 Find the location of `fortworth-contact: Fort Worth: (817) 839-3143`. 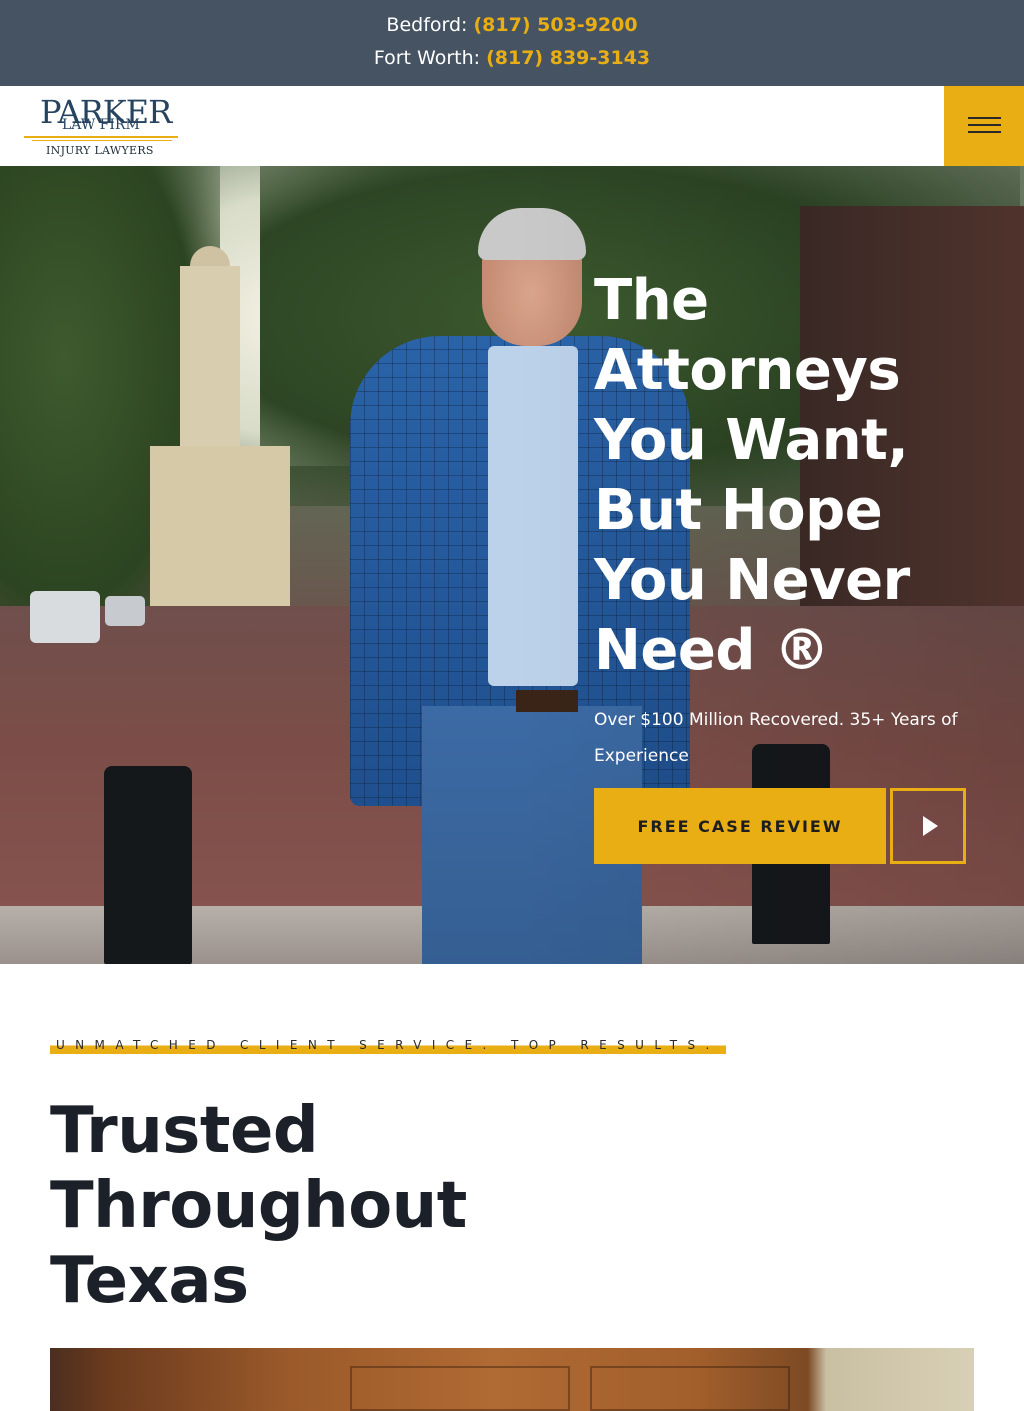

fortworth-contact: Fort Worth: (817) 839-3143 is located at coordinates (512, 58).